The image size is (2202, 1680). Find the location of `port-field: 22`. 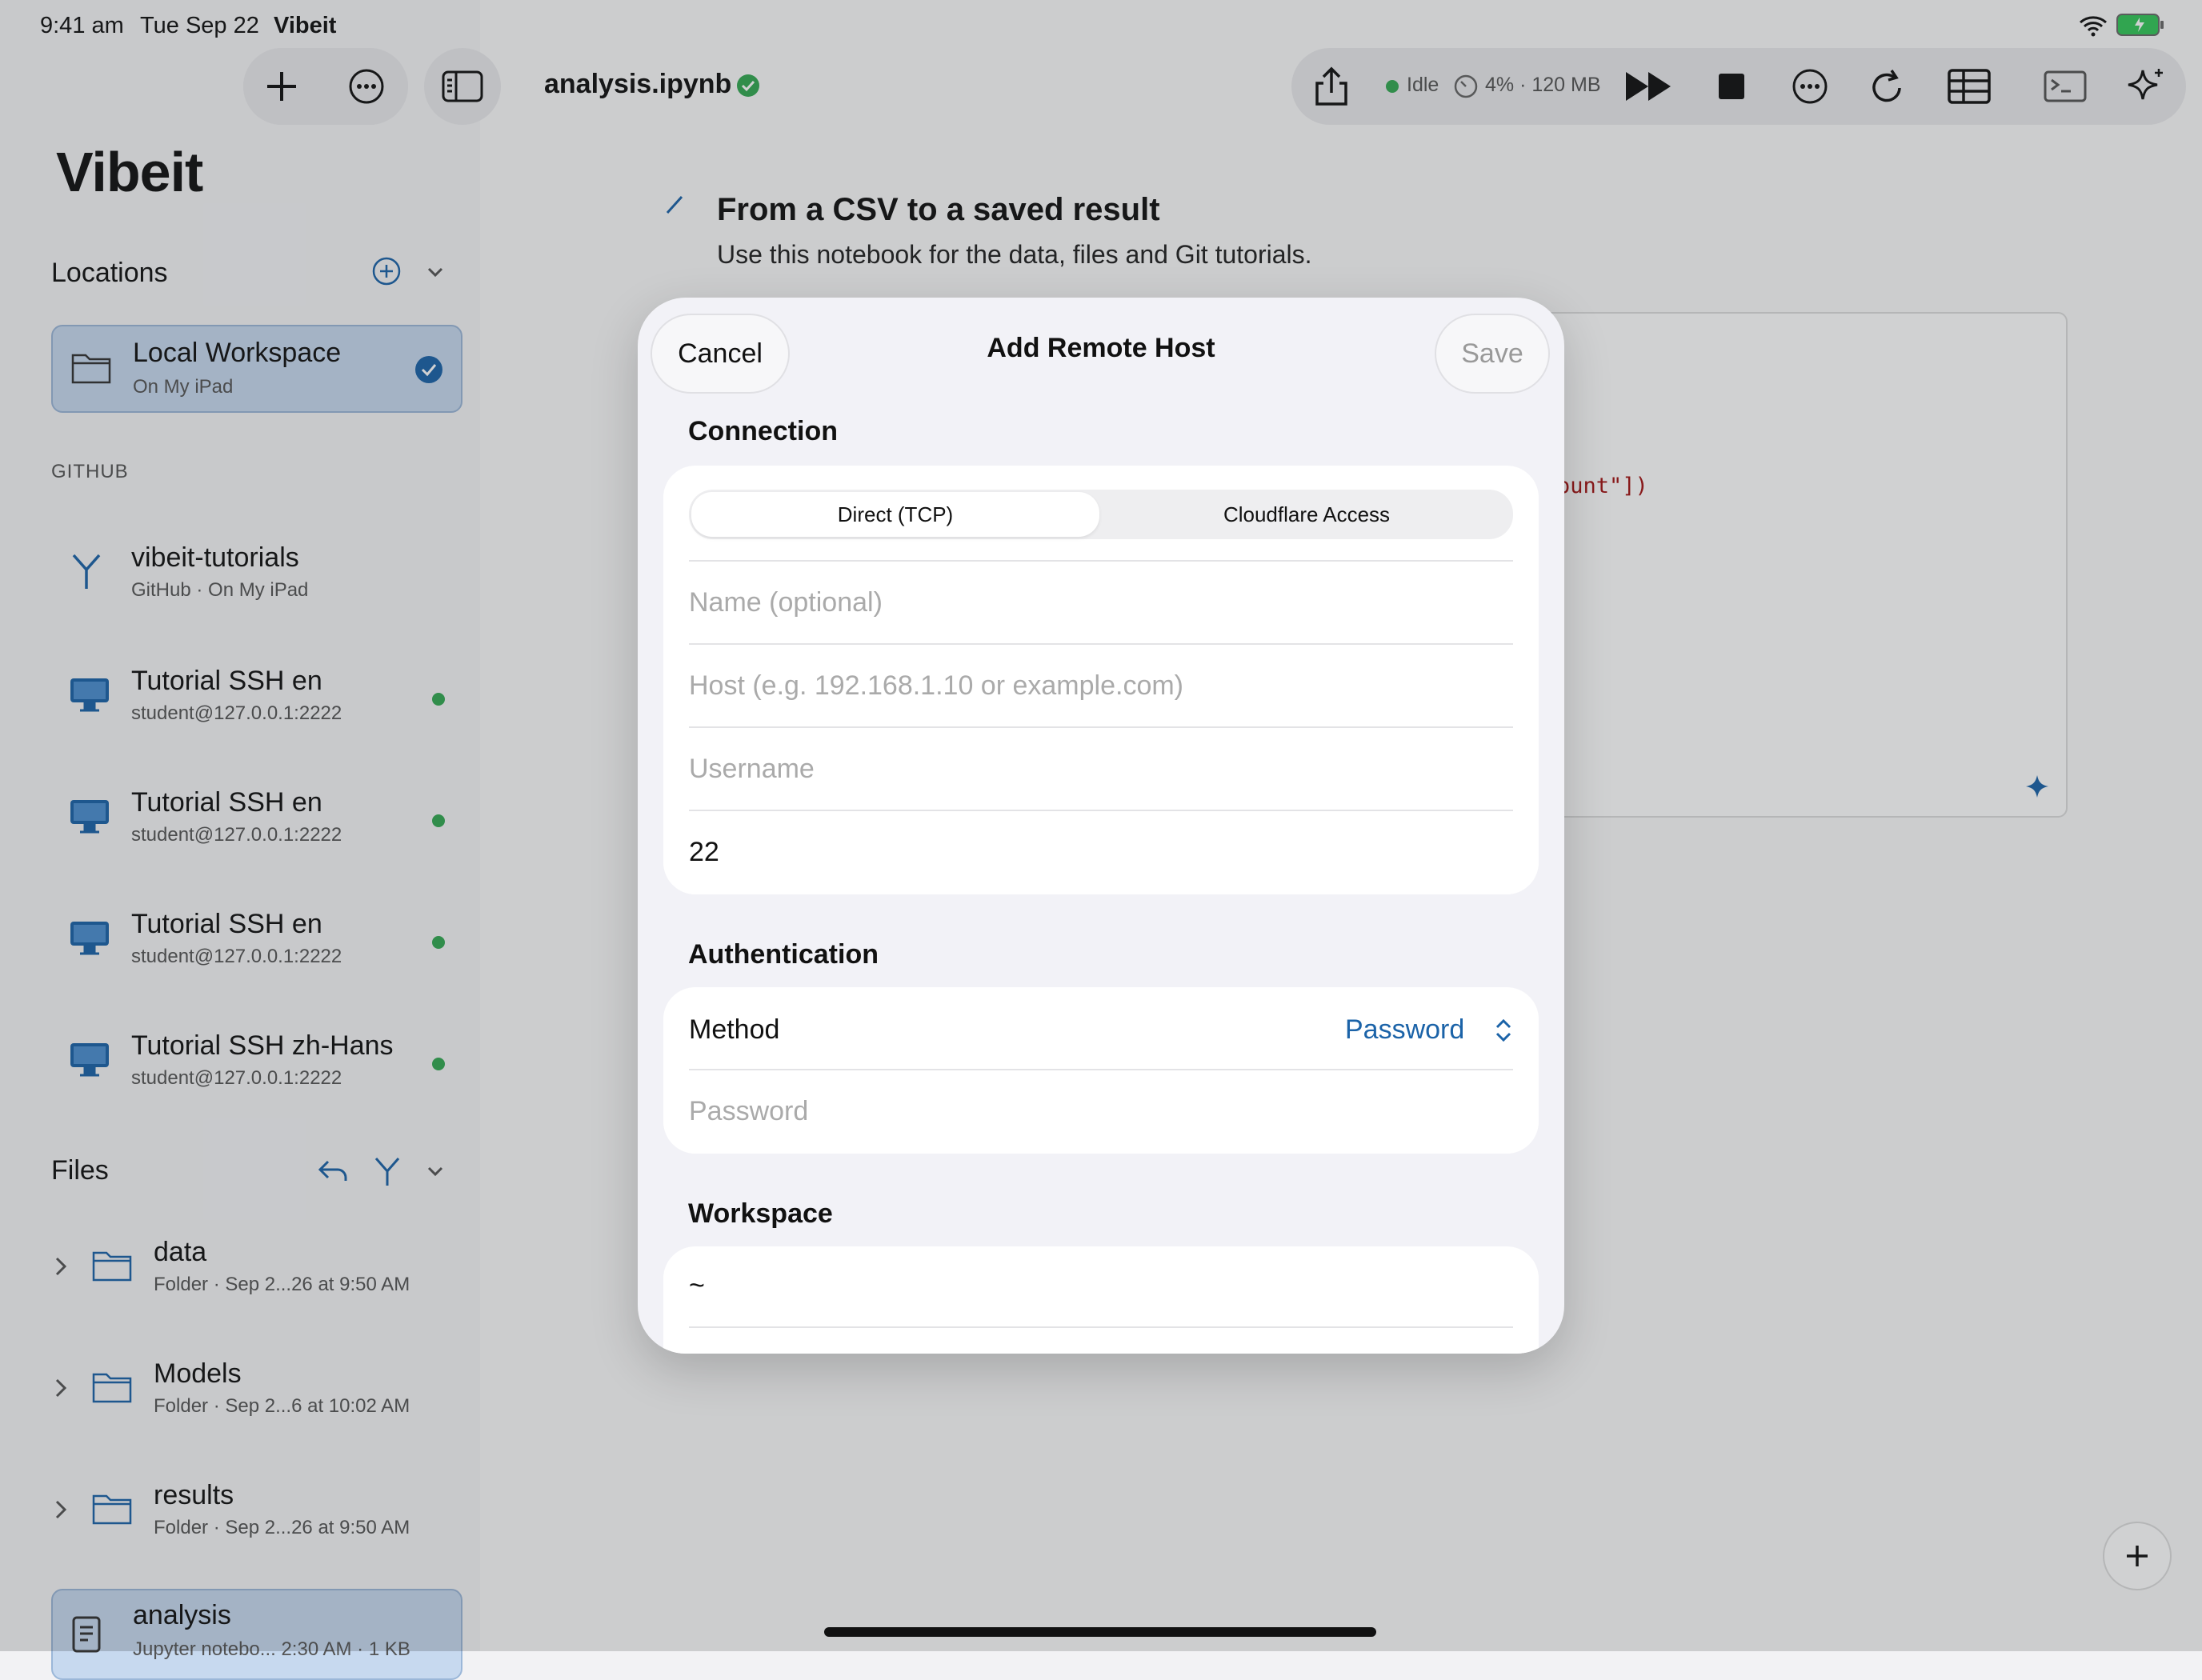

port-field: 22 is located at coordinates (704, 852).